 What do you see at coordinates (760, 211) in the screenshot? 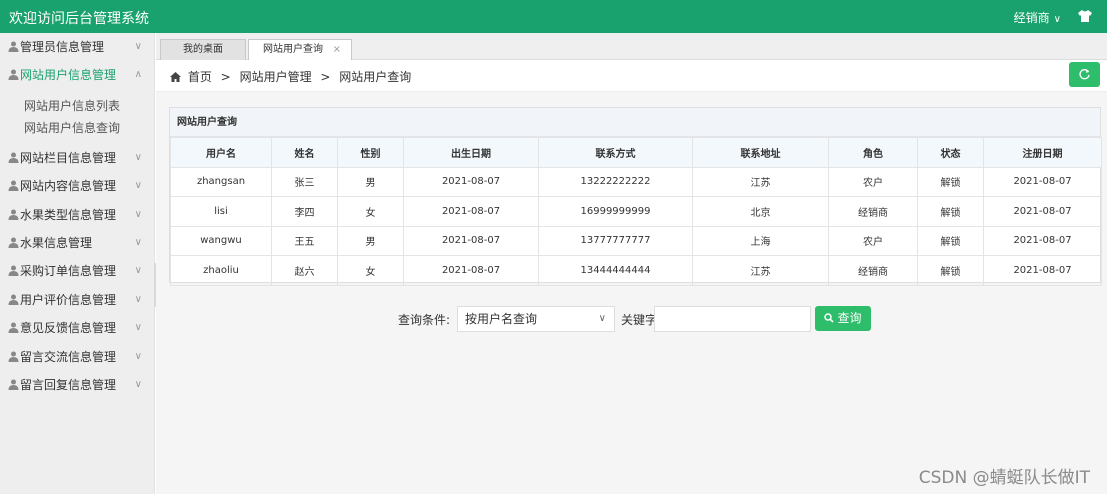
I see `table-cell: 北京` at bounding box center [760, 211].